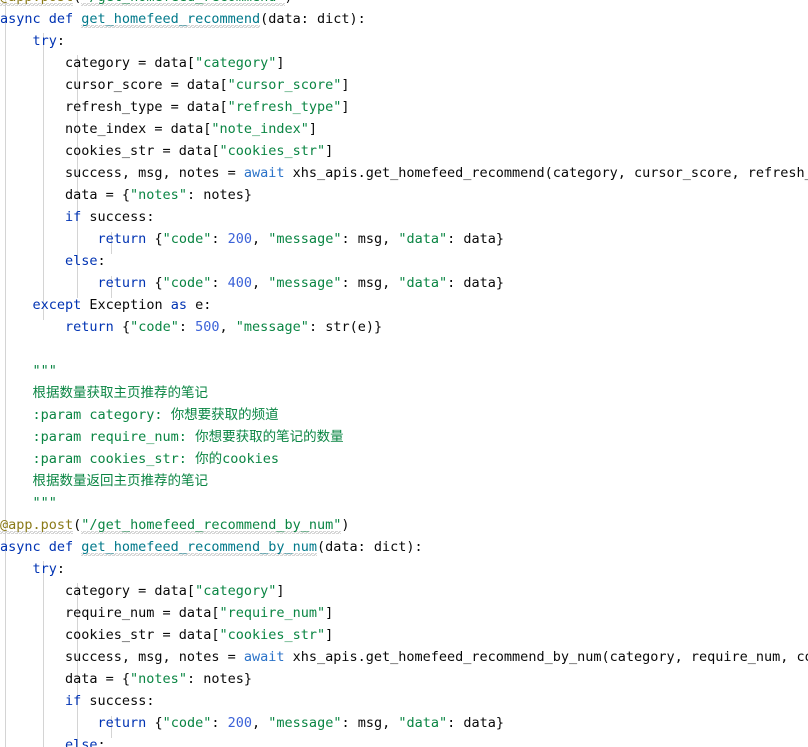 The height and width of the screenshot is (747, 808). What do you see at coordinates (404, 4) in the screenshot?
I see `code-line: @app.post("/get_homefeed_recommend")` at bounding box center [404, 4].